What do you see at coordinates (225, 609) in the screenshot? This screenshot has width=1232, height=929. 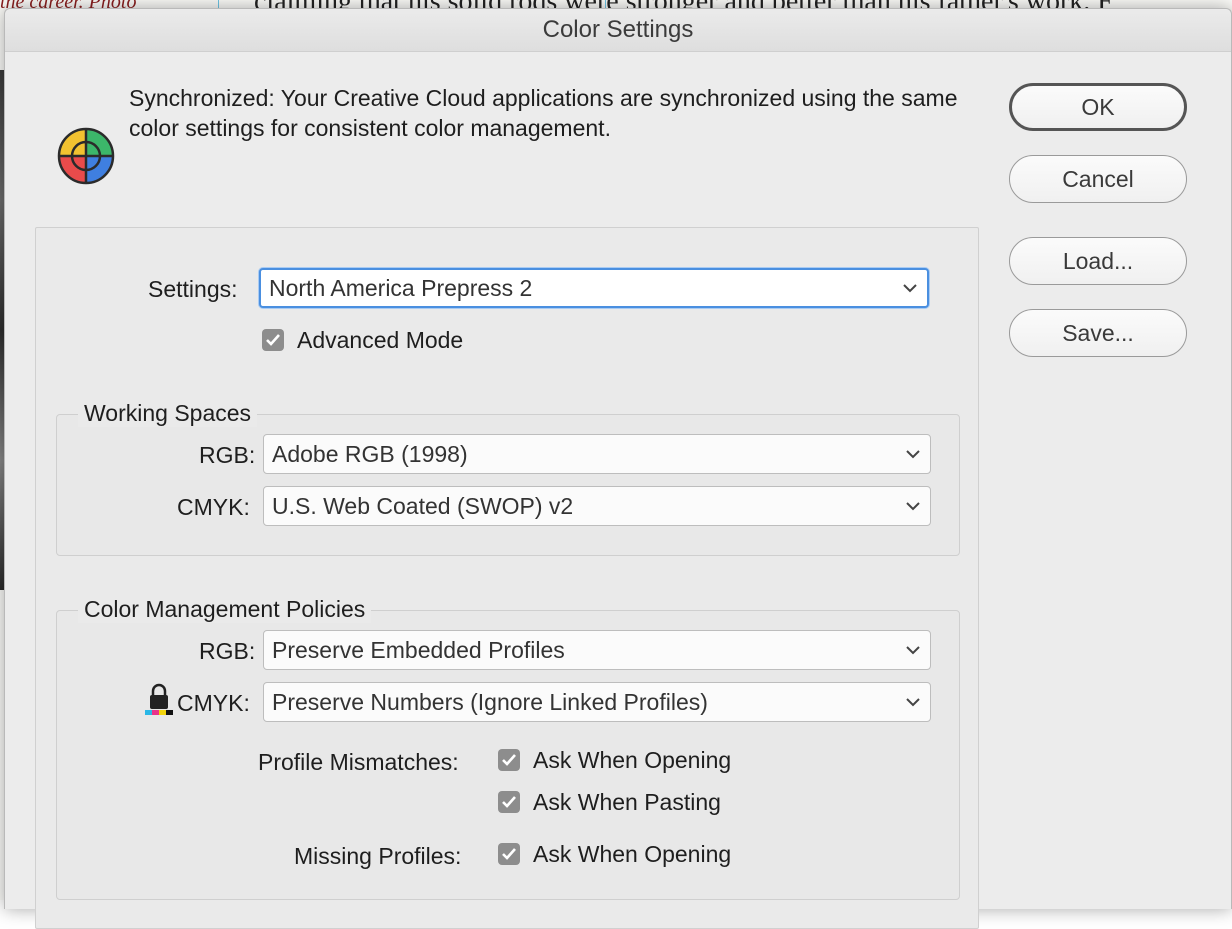 I see `policies-title: Color Management Policies` at bounding box center [225, 609].